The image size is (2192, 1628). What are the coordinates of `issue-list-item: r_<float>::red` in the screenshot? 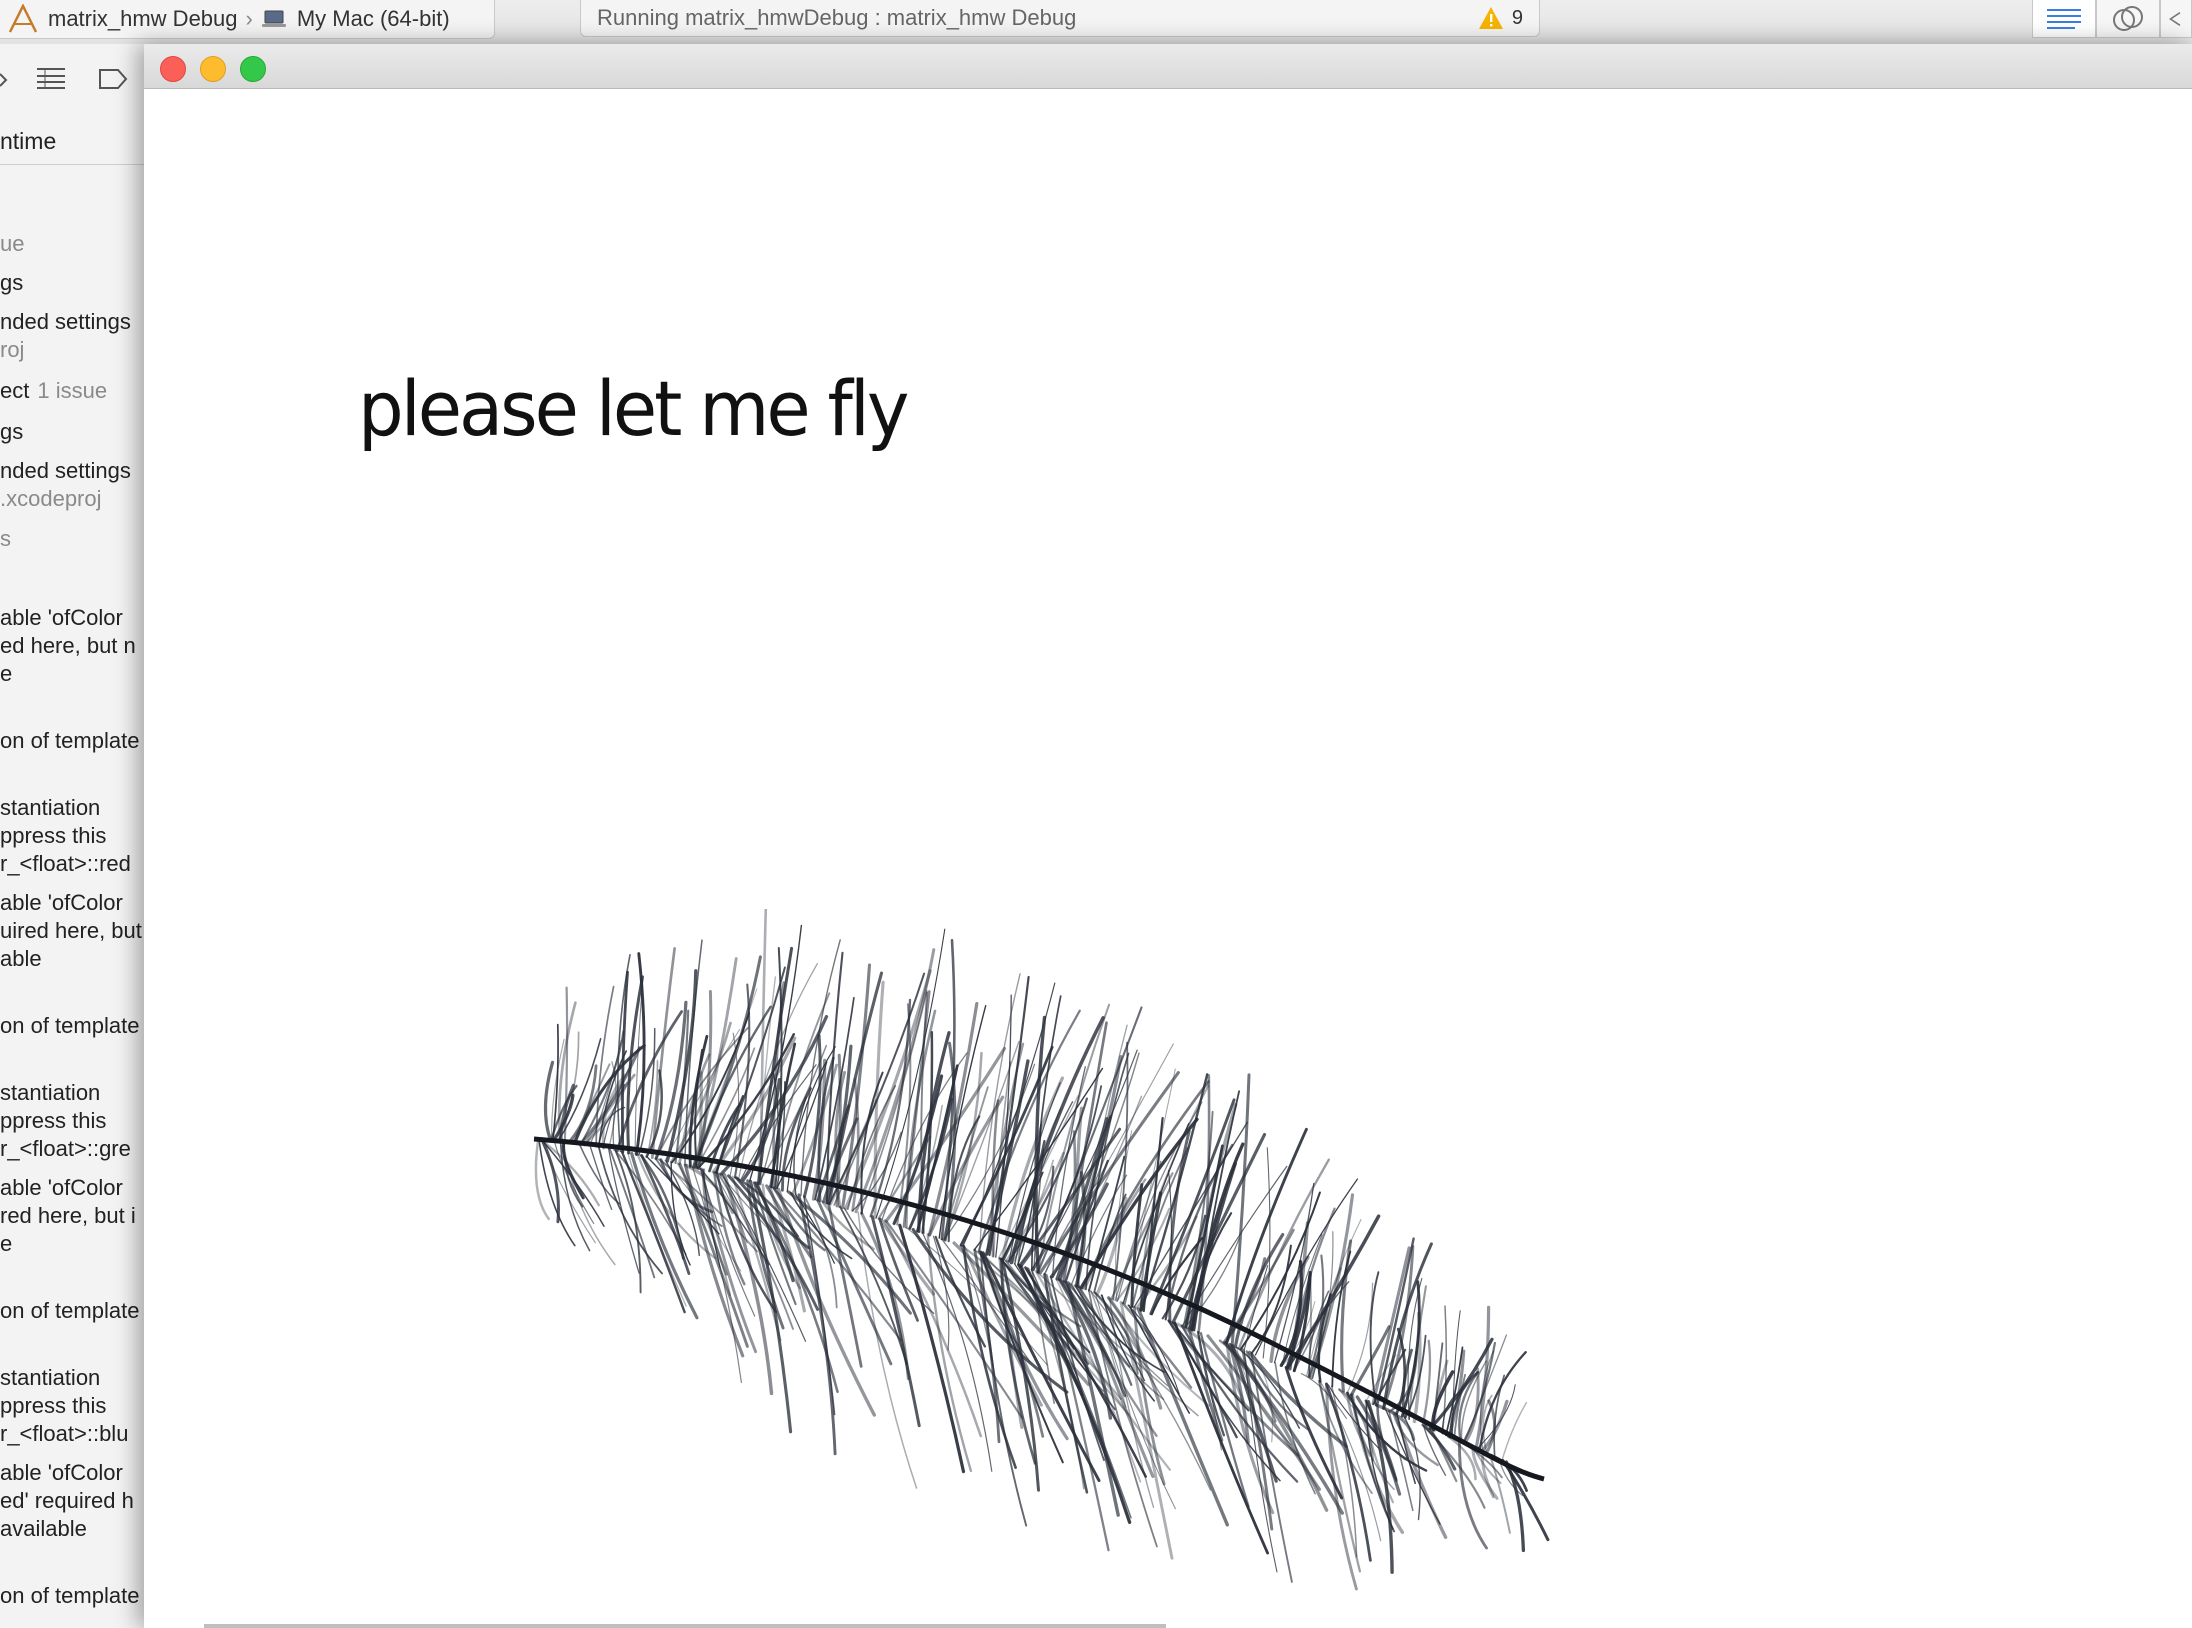 It's located at (65, 864).